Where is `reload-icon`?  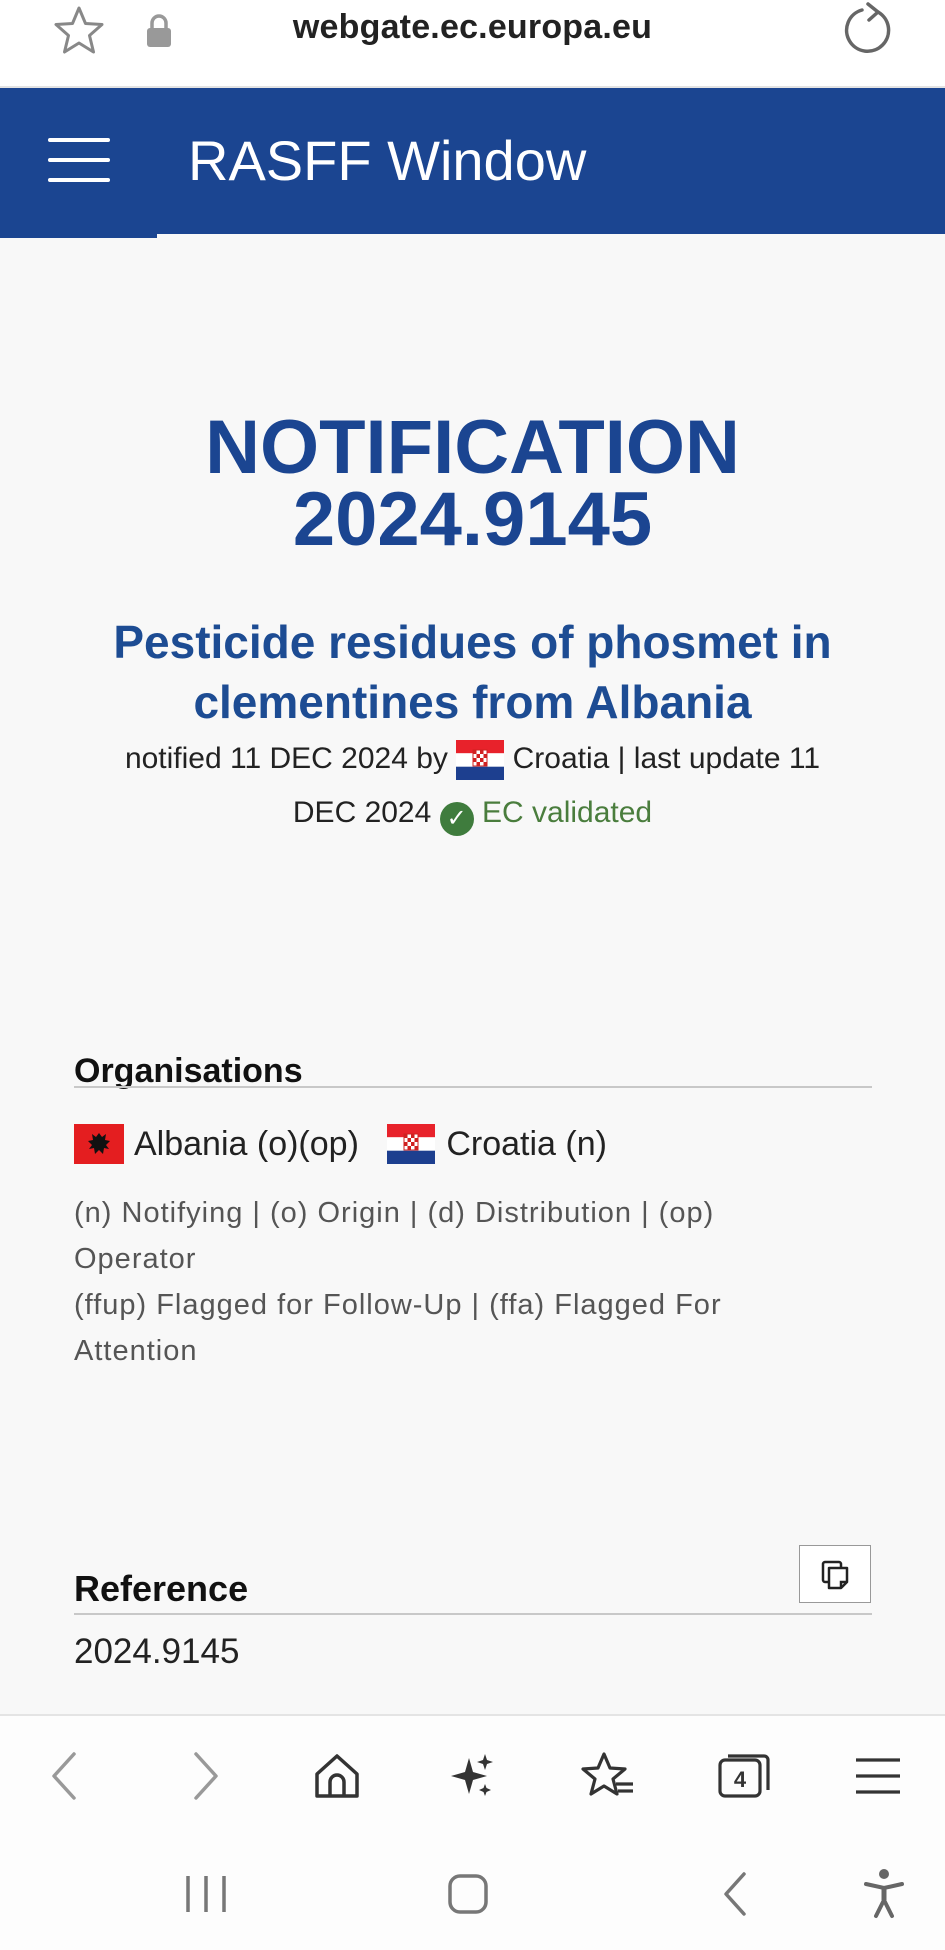
reload-icon is located at coordinates (867, 31).